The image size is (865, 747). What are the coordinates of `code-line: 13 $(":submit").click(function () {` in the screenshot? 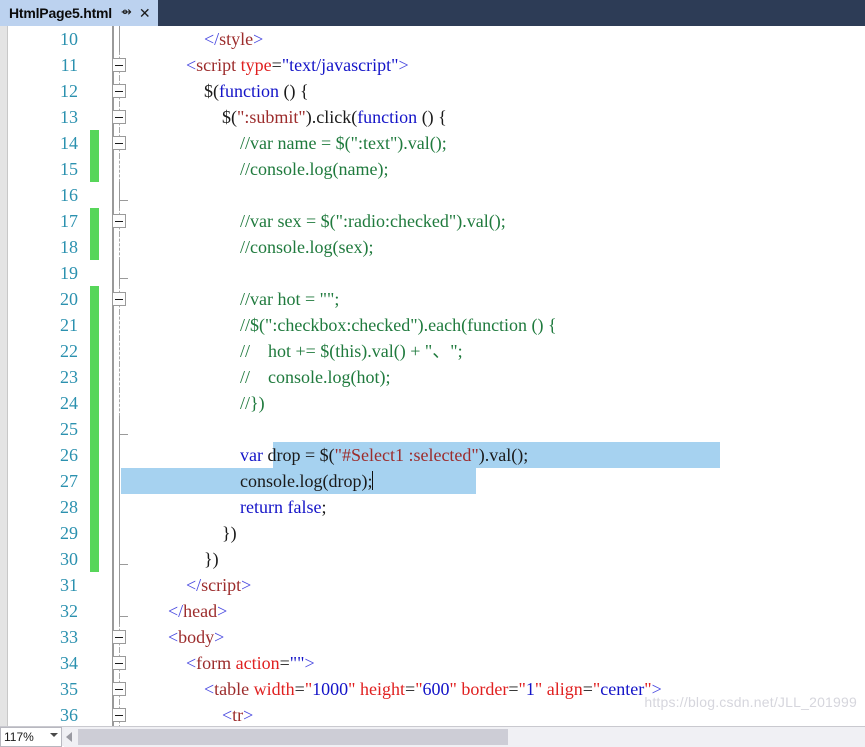 It's located at (432, 117).